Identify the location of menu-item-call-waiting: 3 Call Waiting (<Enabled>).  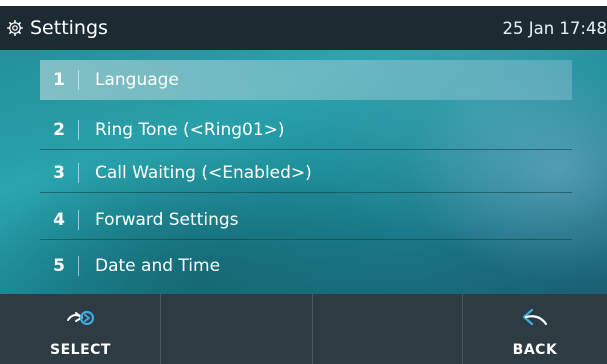
(306, 173).